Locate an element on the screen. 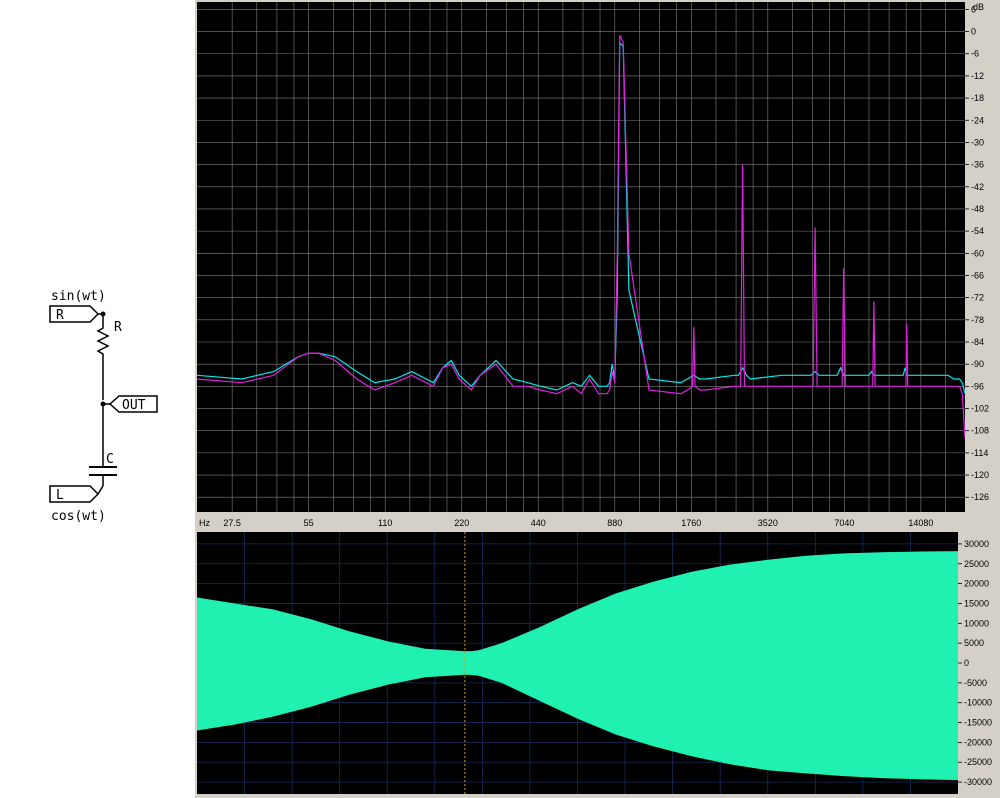  db-tick-label: -24 is located at coordinates (977, 120).